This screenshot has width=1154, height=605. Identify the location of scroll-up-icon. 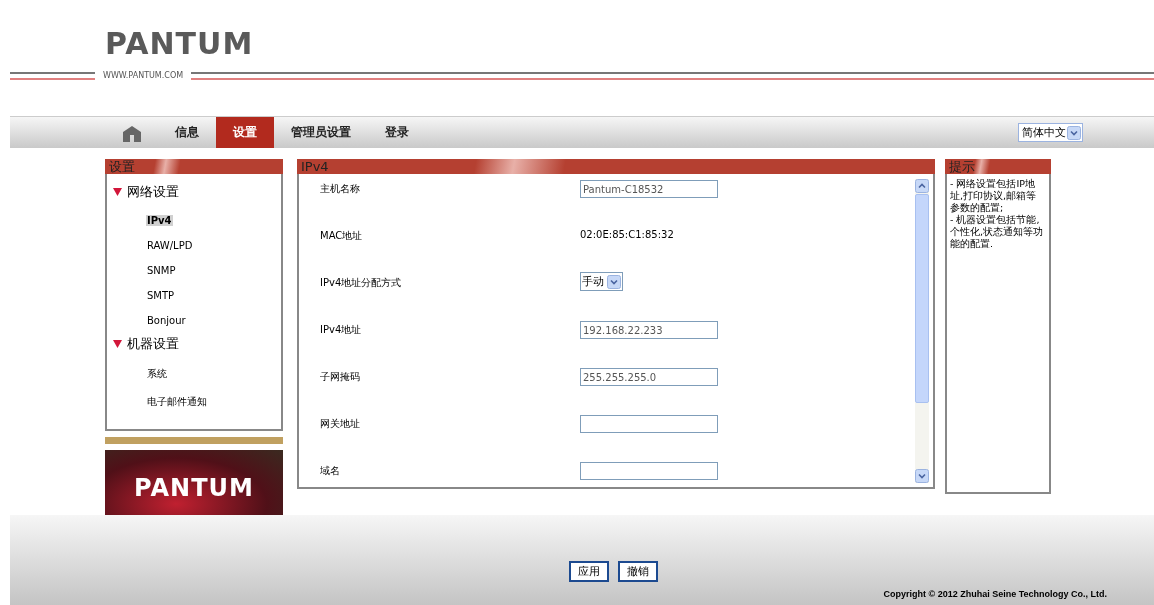
(922, 186).